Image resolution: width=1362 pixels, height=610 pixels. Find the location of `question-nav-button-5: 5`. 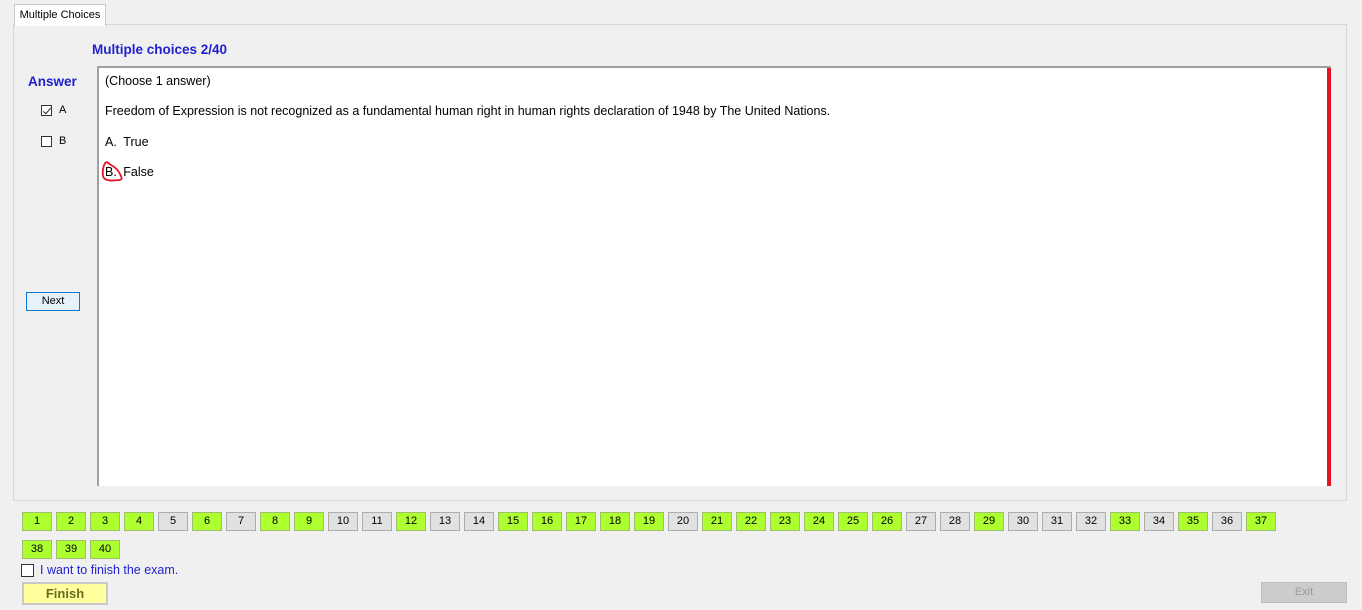

question-nav-button-5: 5 is located at coordinates (173, 521).